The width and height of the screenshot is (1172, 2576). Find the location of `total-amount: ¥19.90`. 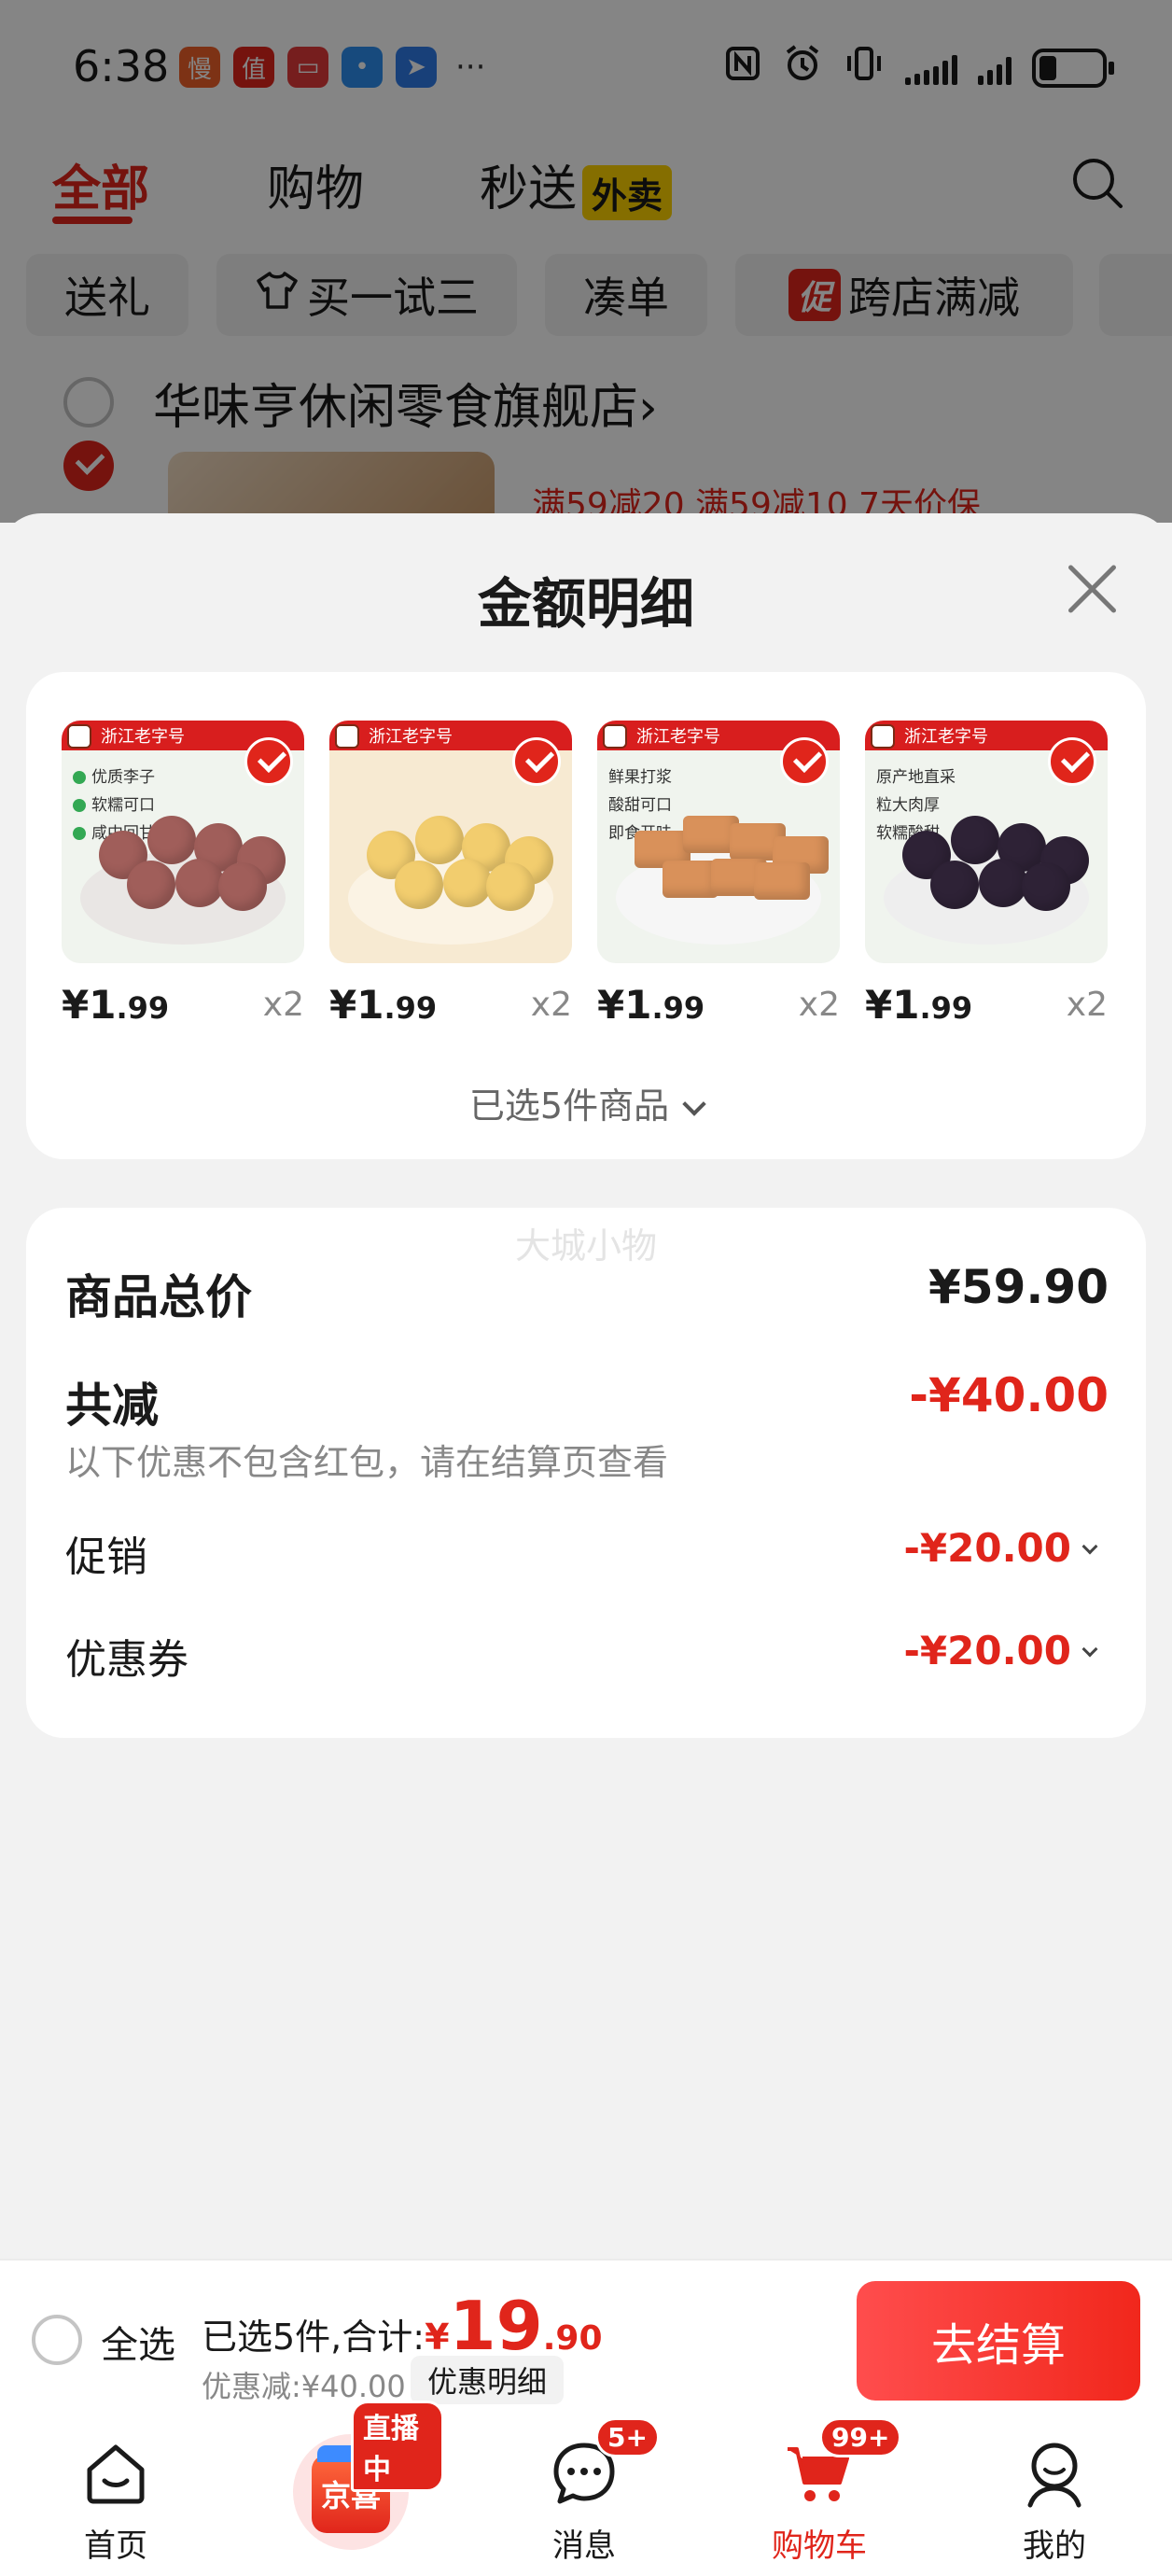

total-amount: ¥19.90 is located at coordinates (514, 2326).